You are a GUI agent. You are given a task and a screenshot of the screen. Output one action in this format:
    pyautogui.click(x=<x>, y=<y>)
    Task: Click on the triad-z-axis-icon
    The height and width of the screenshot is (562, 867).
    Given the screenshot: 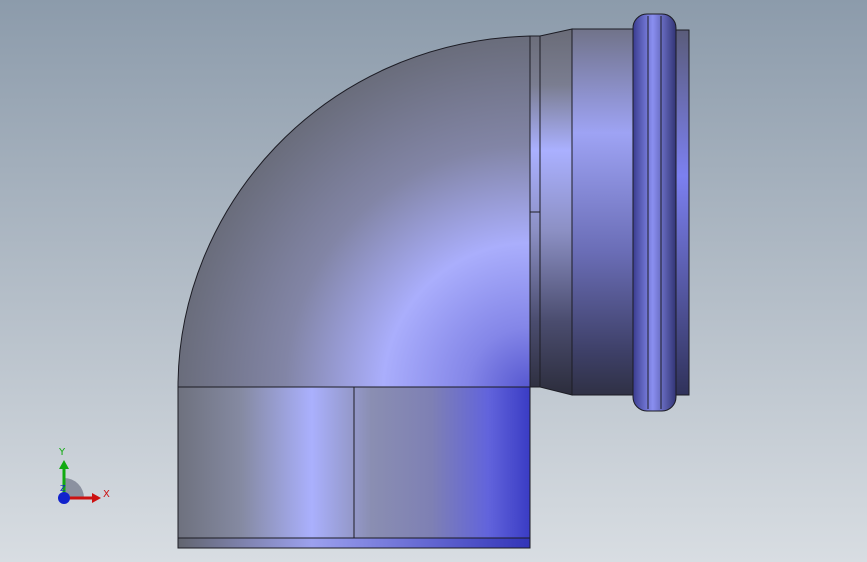 What is the action you would take?
    pyautogui.click(x=64, y=498)
    